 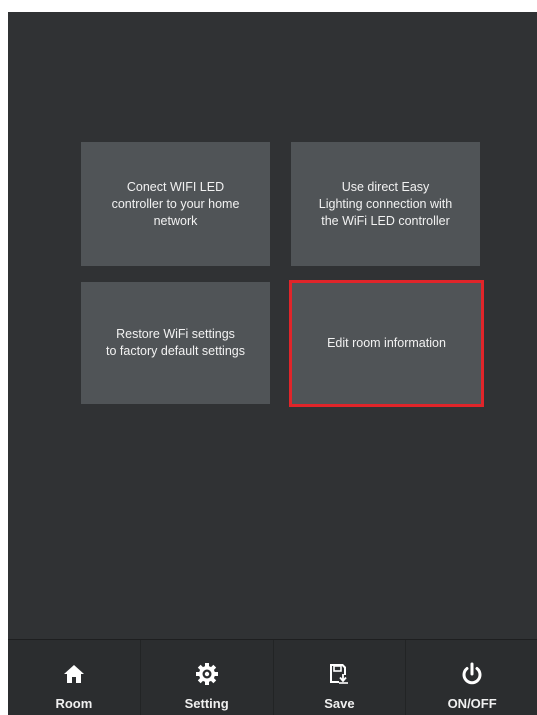 What do you see at coordinates (339, 703) in the screenshot?
I see `tab-save-label: Save` at bounding box center [339, 703].